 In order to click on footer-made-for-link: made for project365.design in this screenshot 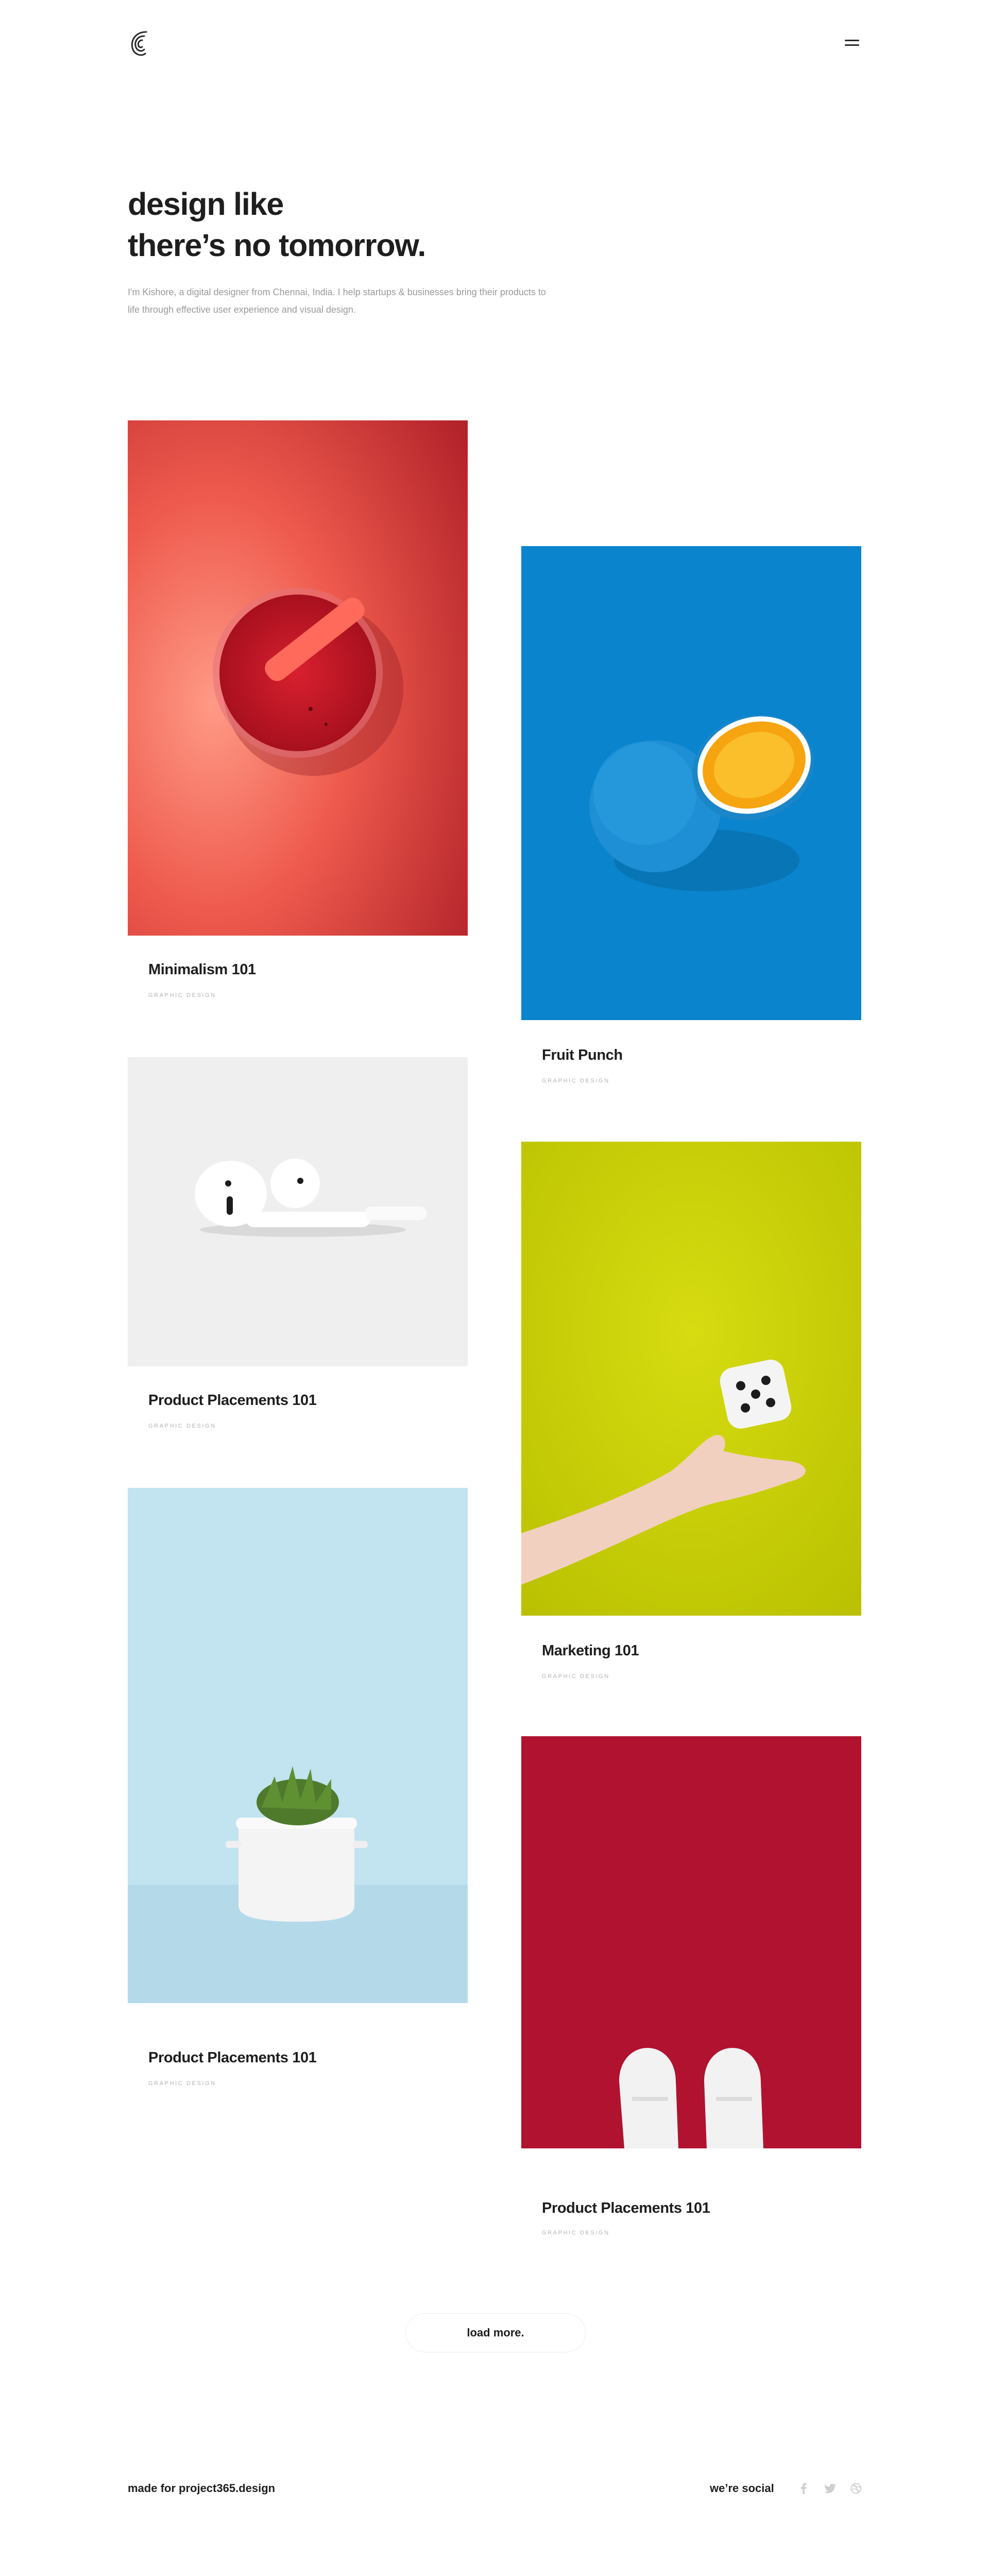, I will do `click(201, 2488)`.